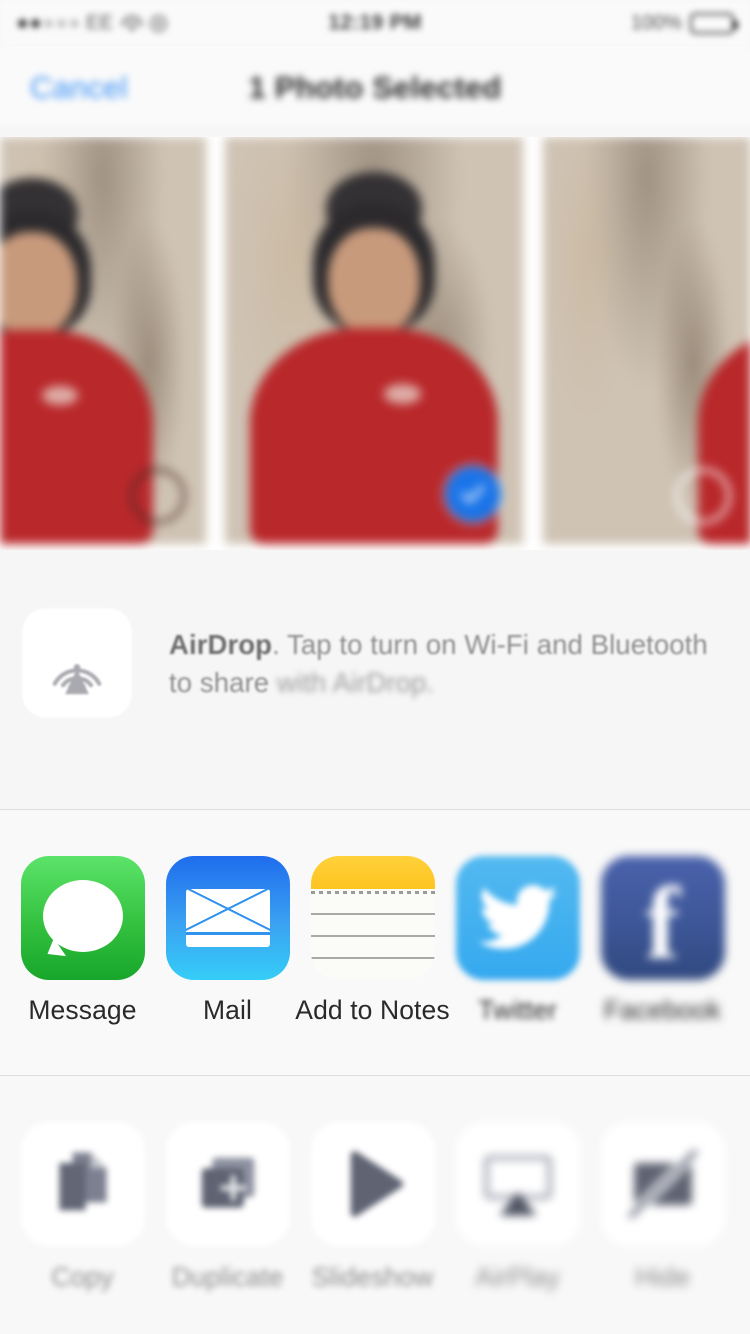 The image size is (750, 1334). I want to click on share-app-twitter: Twitter, so click(517, 941).